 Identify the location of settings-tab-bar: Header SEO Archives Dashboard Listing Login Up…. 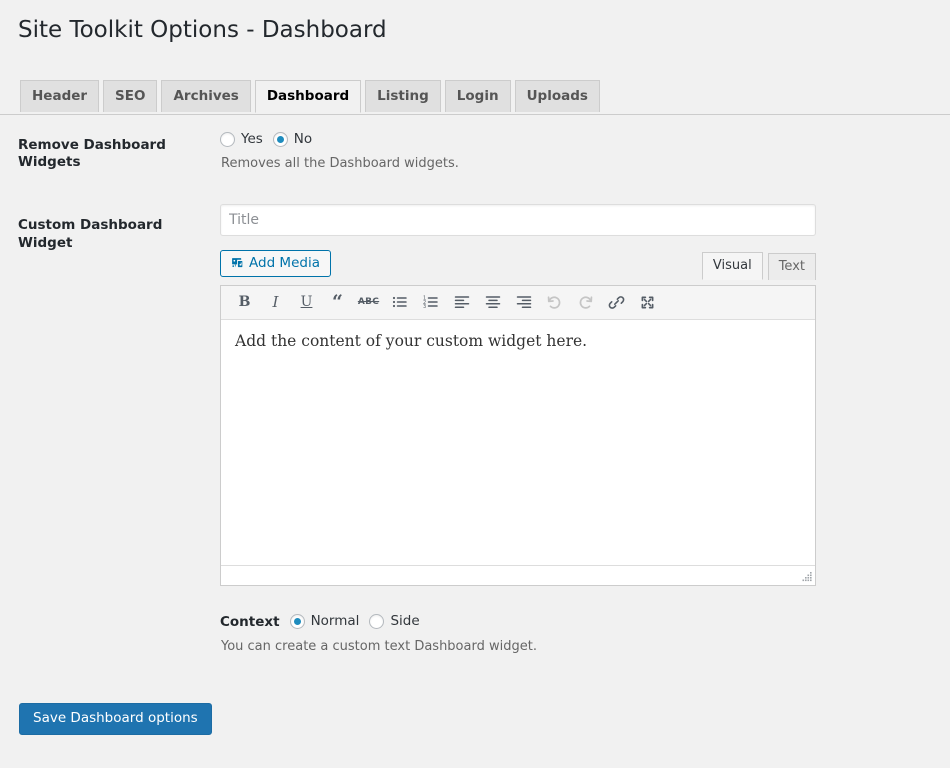
(475, 97).